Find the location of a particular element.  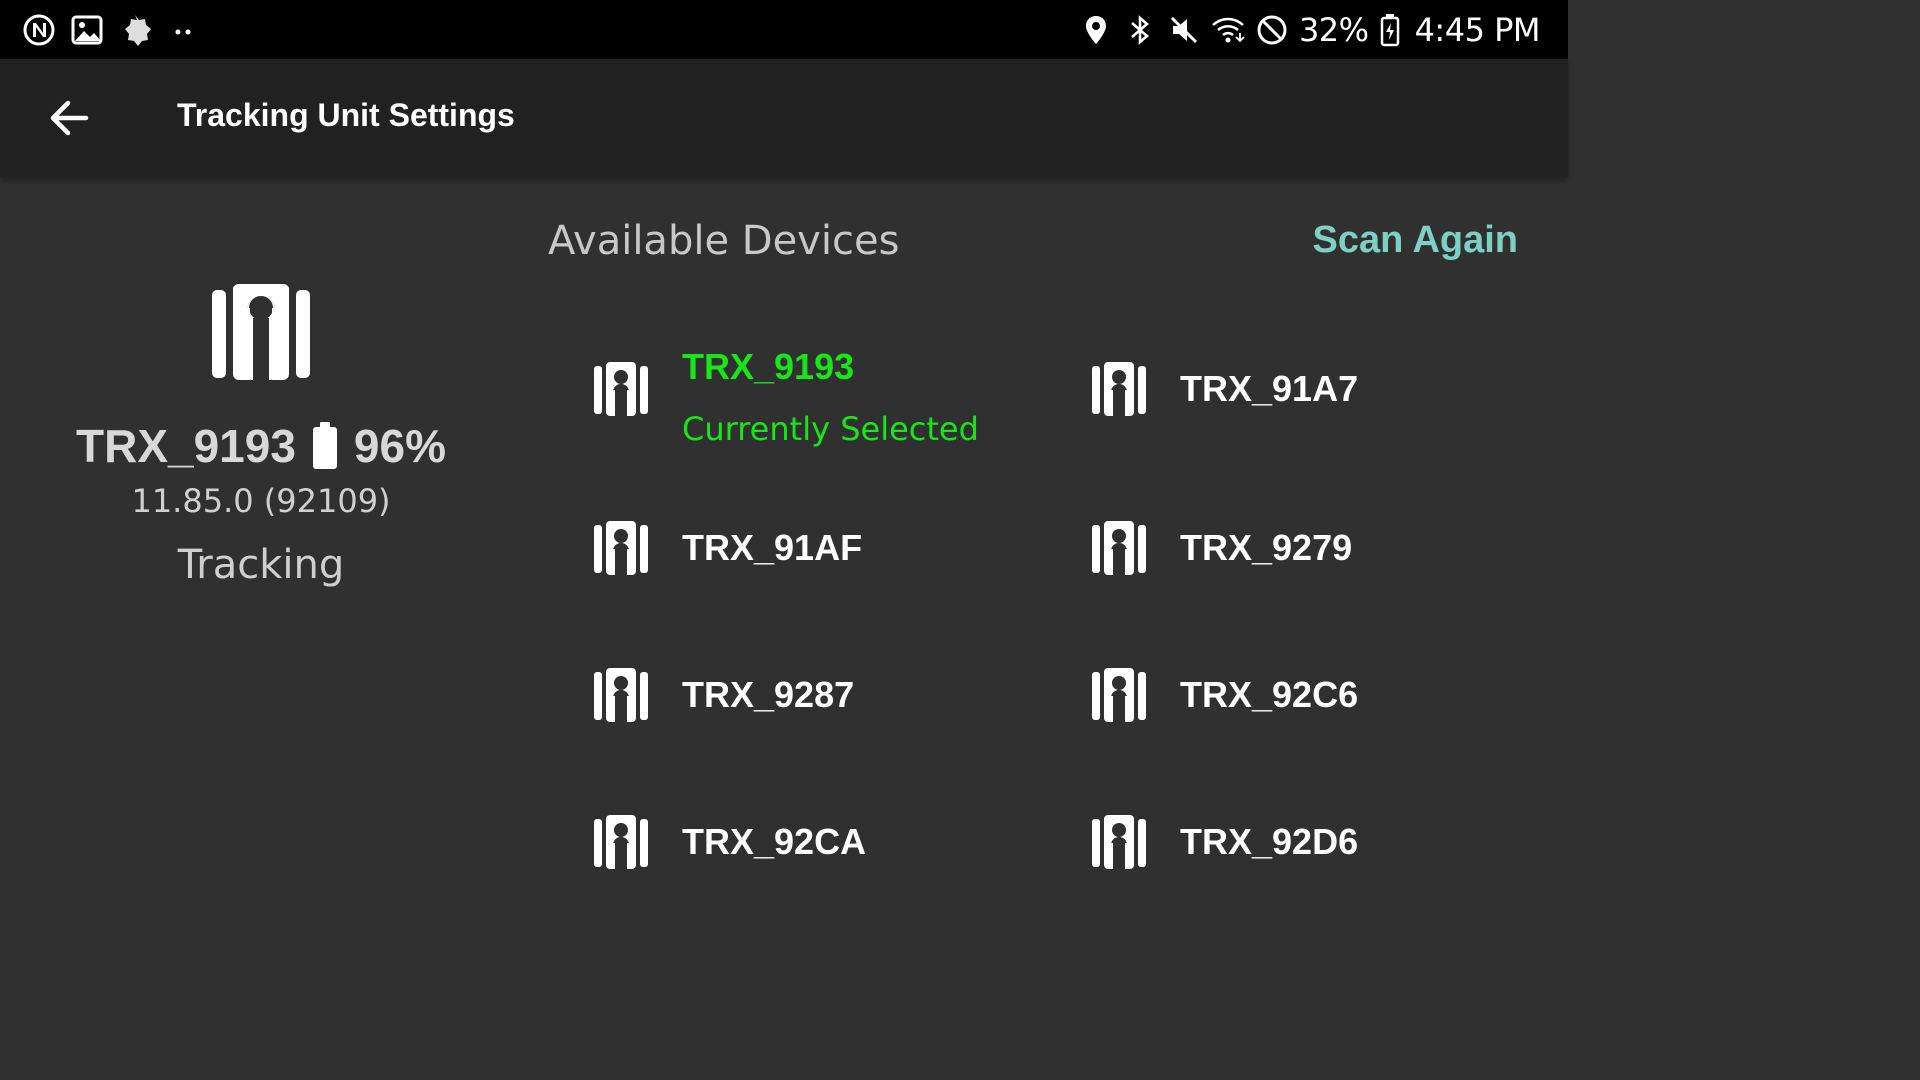

settings-badge-icon is located at coordinates (135, 30).